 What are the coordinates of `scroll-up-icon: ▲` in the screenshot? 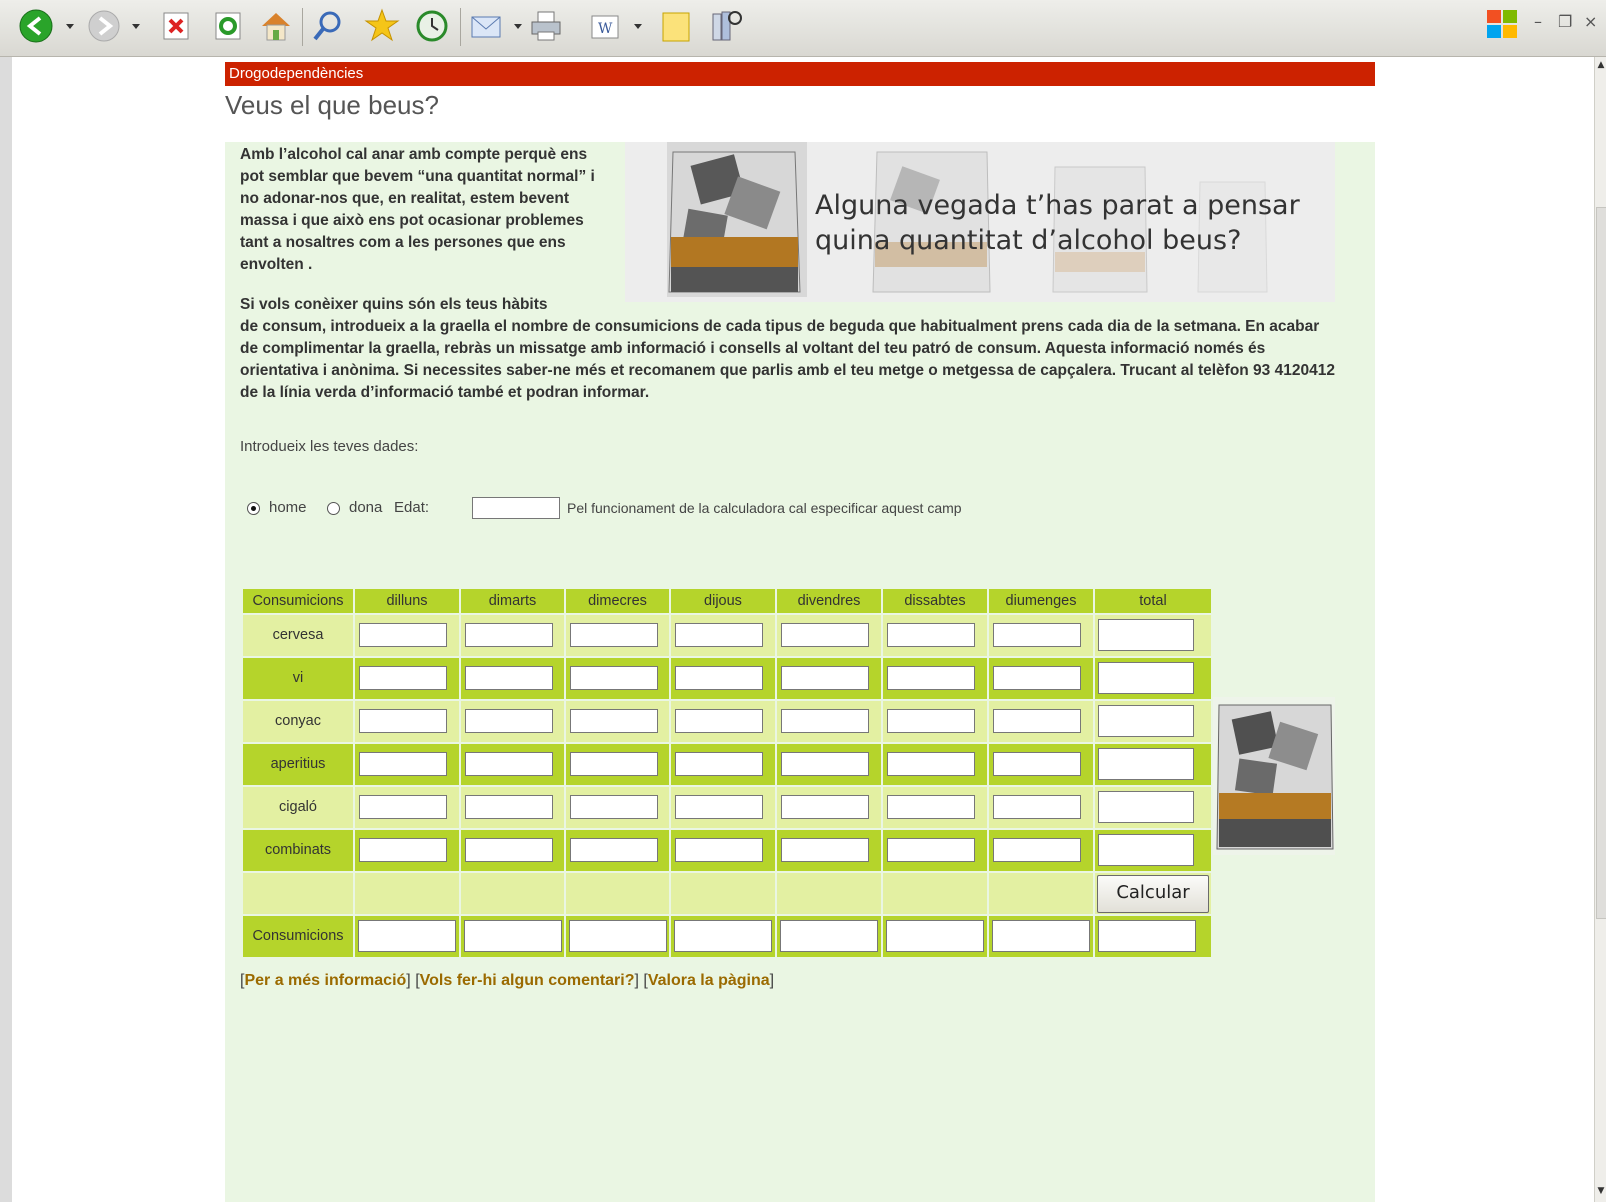 It's located at (1600, 65).